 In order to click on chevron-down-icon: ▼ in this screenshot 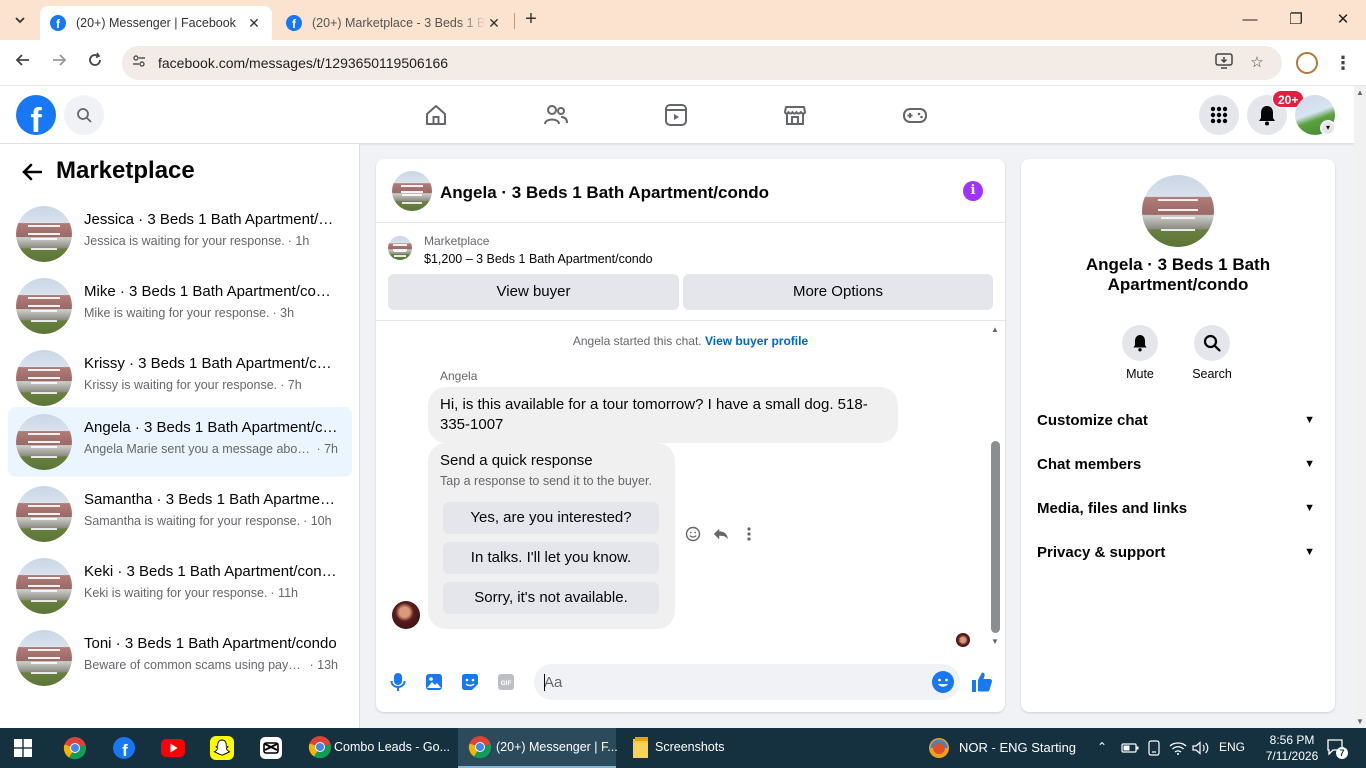, I will do `click(1309, 420)`.